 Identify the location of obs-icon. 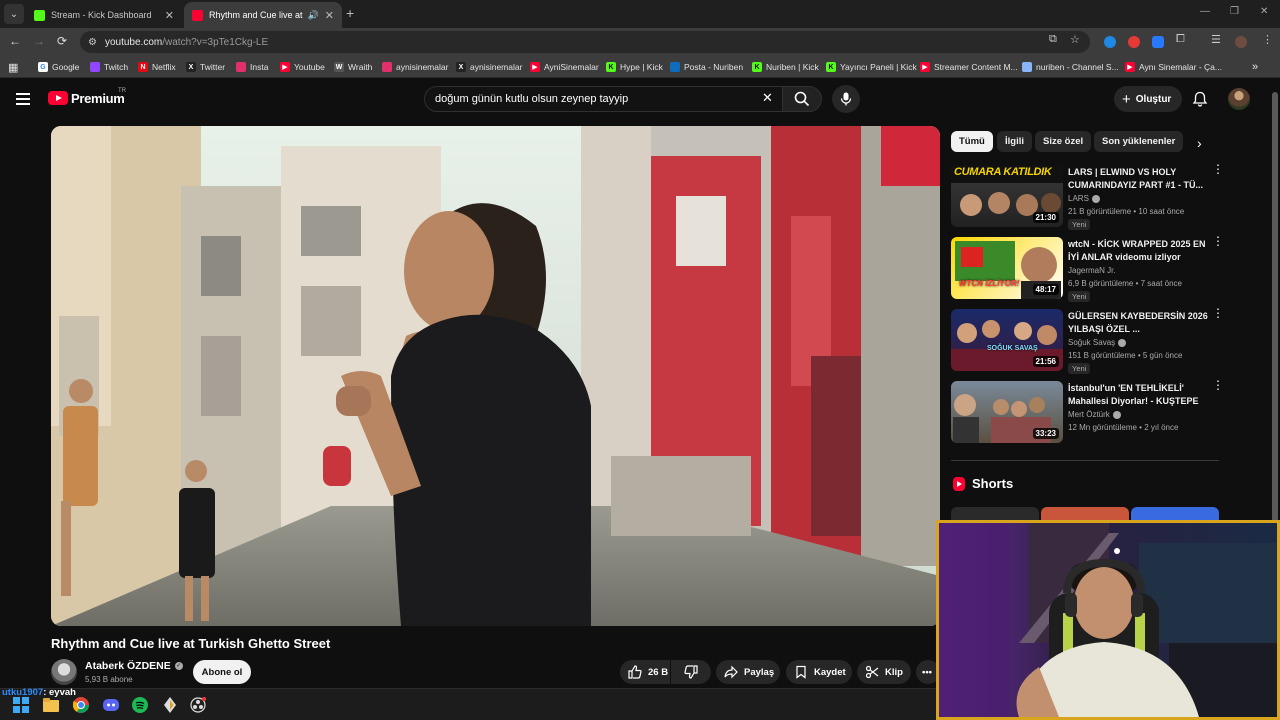
(198, 705).